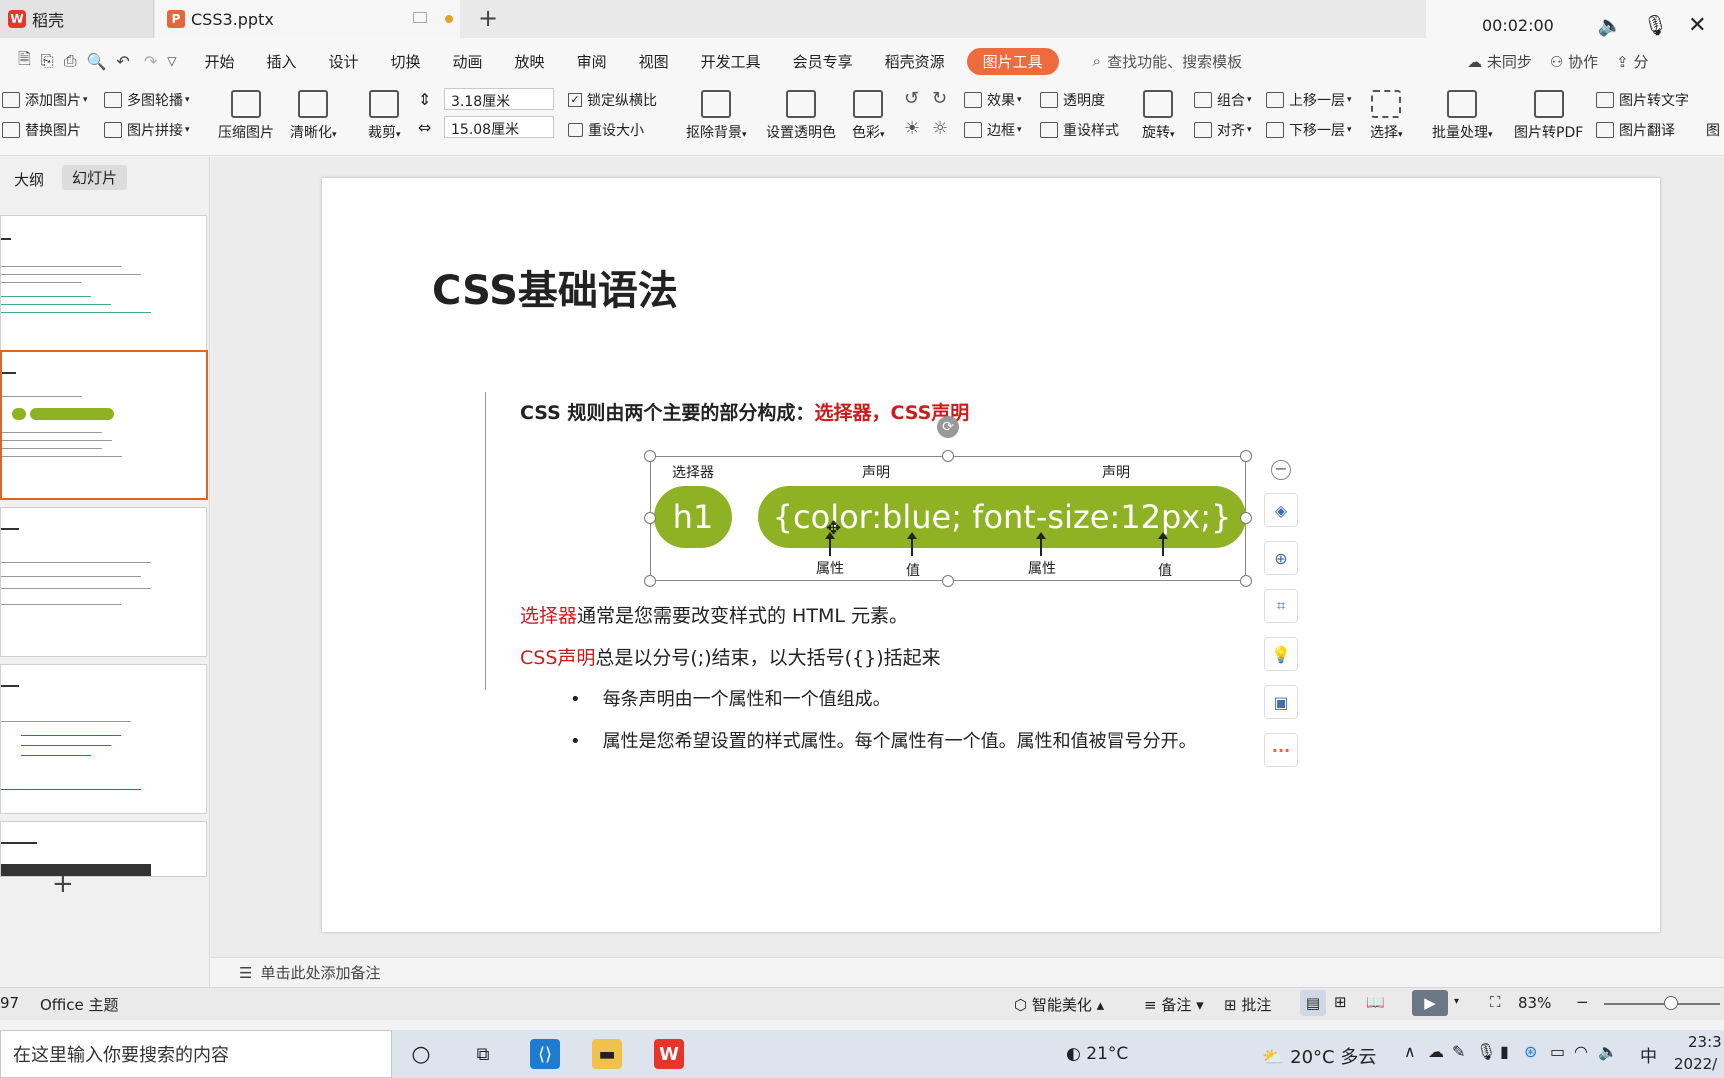  I want to click on lock-ratio-checkbox: ✓ 锁定纵横比, so click(612, 100).